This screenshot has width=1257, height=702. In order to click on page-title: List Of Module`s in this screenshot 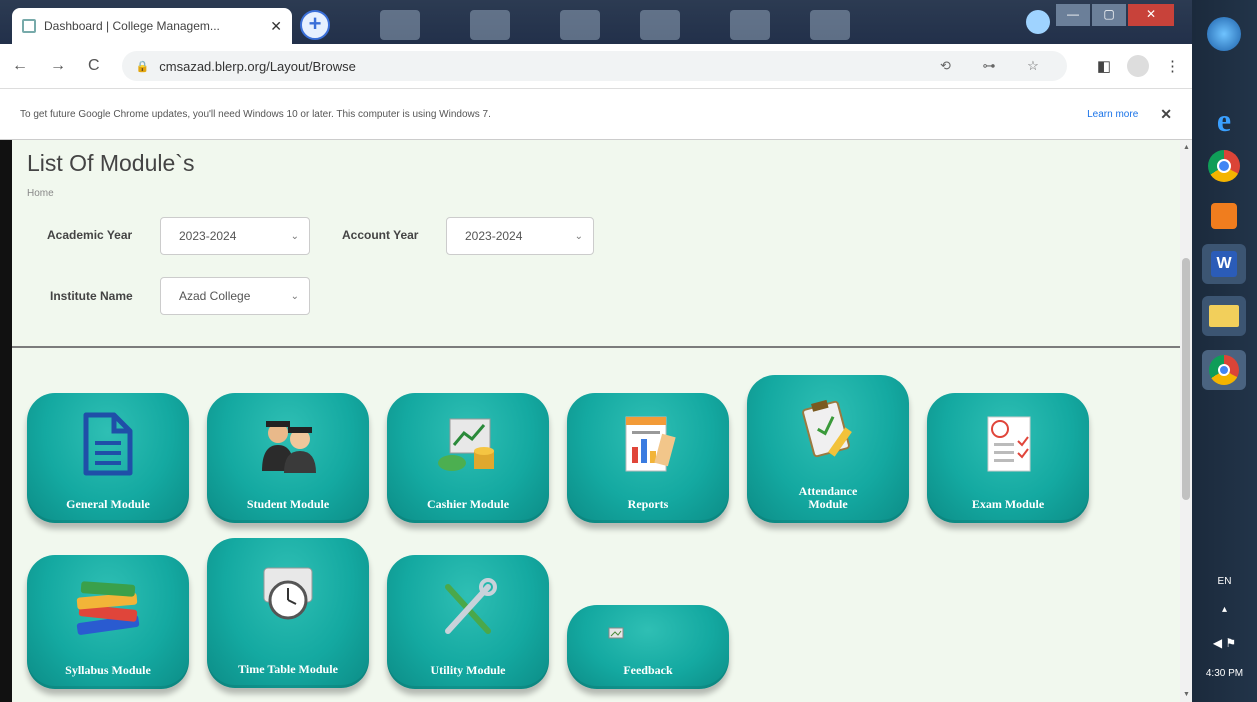, I will do `click(111, 163)`.